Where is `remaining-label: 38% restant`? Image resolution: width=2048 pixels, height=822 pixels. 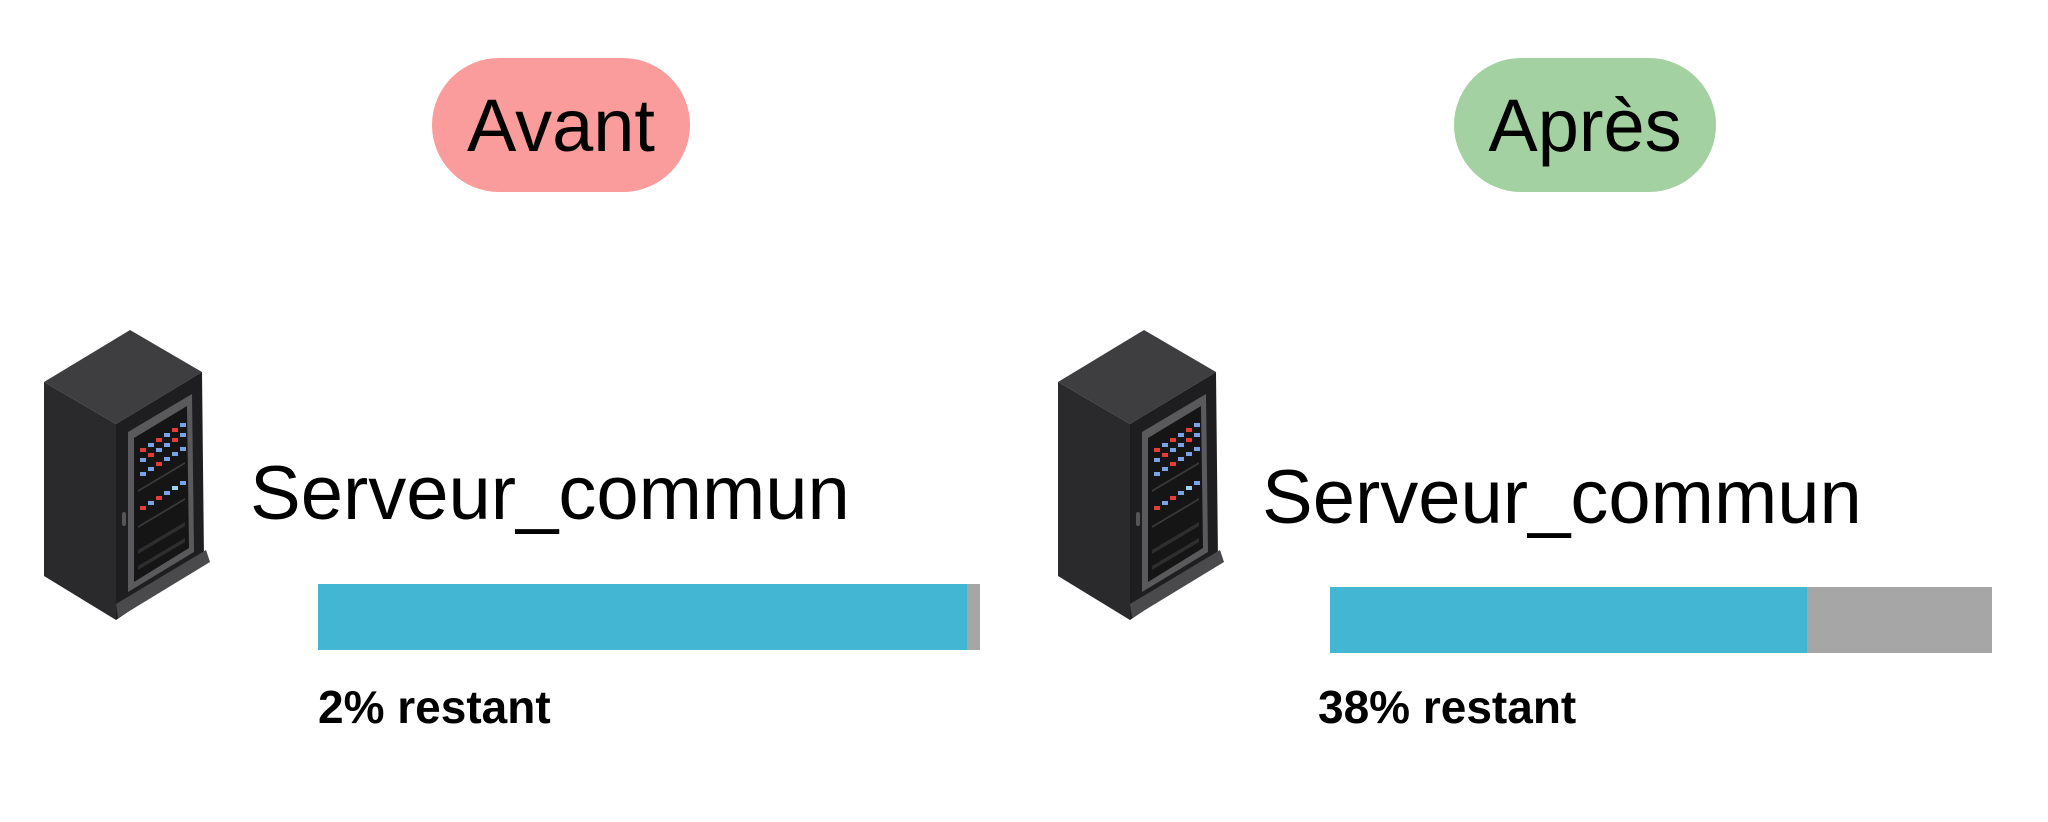
remaining-label: 38% restant is located at coordinates (1447, 707).